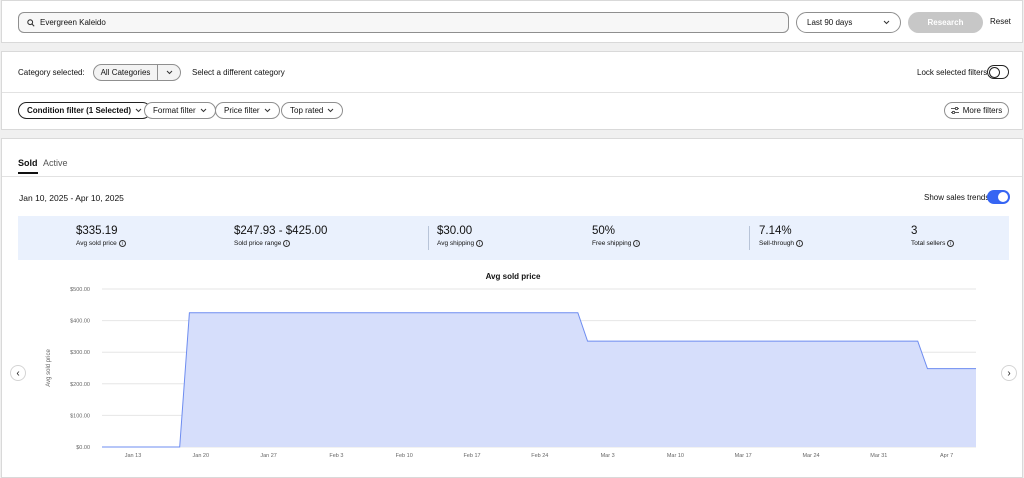 The image size is (1024, 478). What do you see at coordinates (952, 72) in the screenshot?
I see `lock-filters-label: Lock selected filters` at bounding box center [952, 72].